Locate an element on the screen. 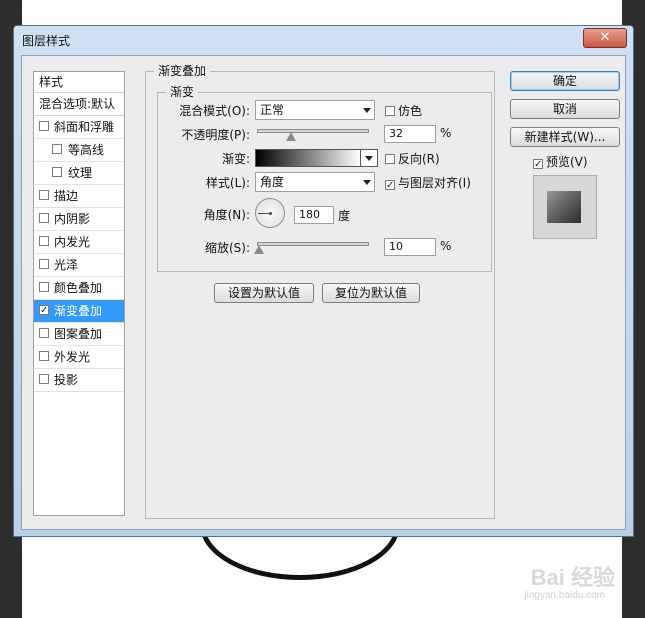 The image size is (645, 618). style-label: 样式(L): is located at coordinates (227, 183).